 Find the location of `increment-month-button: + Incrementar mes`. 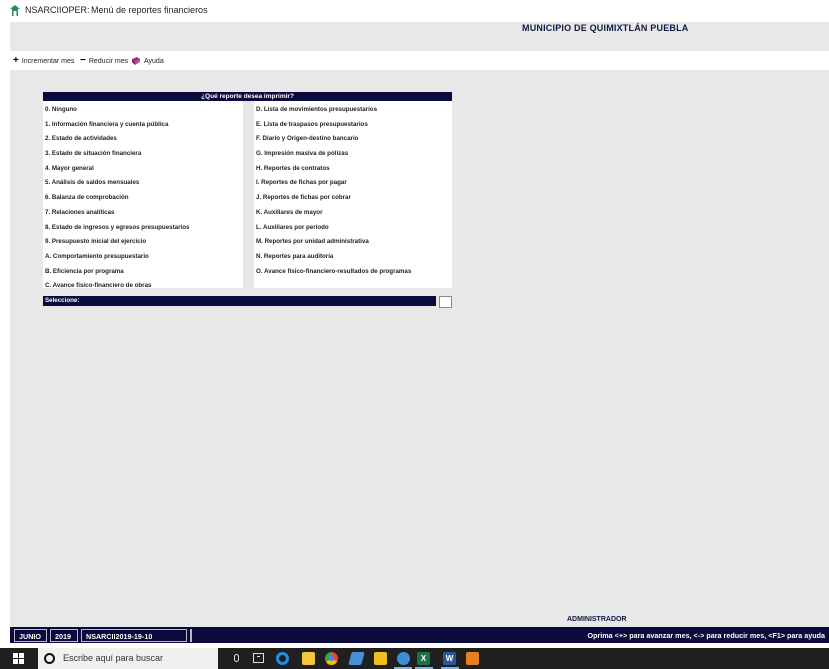

increment-month-button: + Incrementar mes is located at coordinates (43, 61).